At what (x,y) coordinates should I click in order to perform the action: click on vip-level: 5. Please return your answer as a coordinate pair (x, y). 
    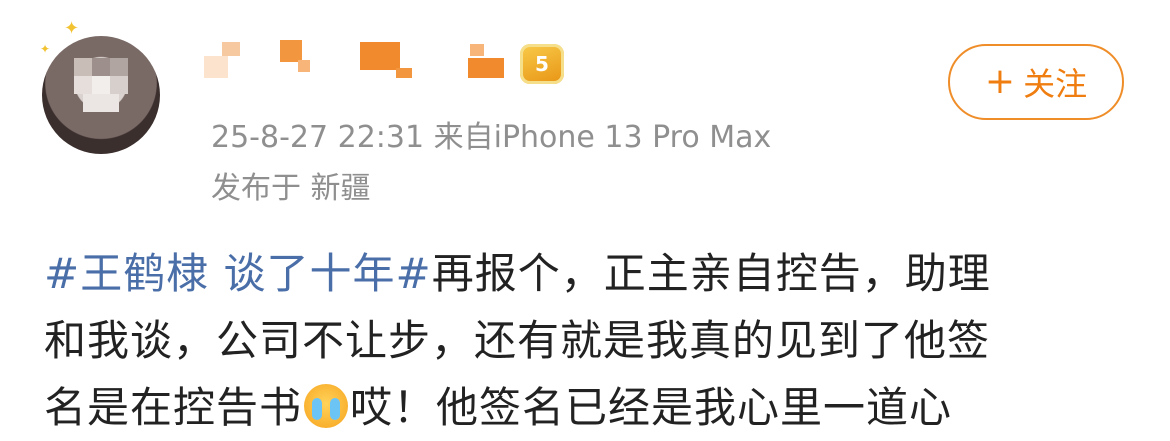
    Looking at the image, I should click on (542, 64).